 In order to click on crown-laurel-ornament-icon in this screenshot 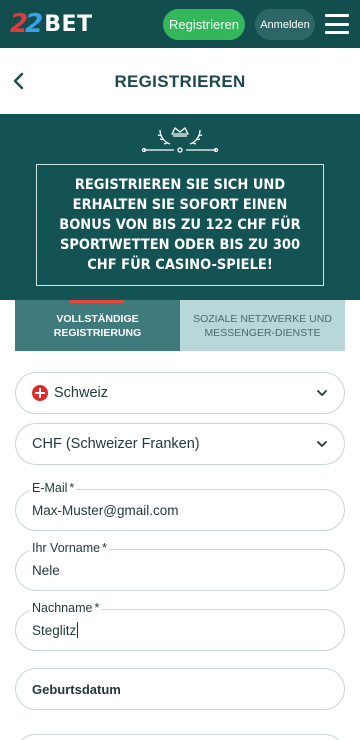, I will do `click(180, 139)`.